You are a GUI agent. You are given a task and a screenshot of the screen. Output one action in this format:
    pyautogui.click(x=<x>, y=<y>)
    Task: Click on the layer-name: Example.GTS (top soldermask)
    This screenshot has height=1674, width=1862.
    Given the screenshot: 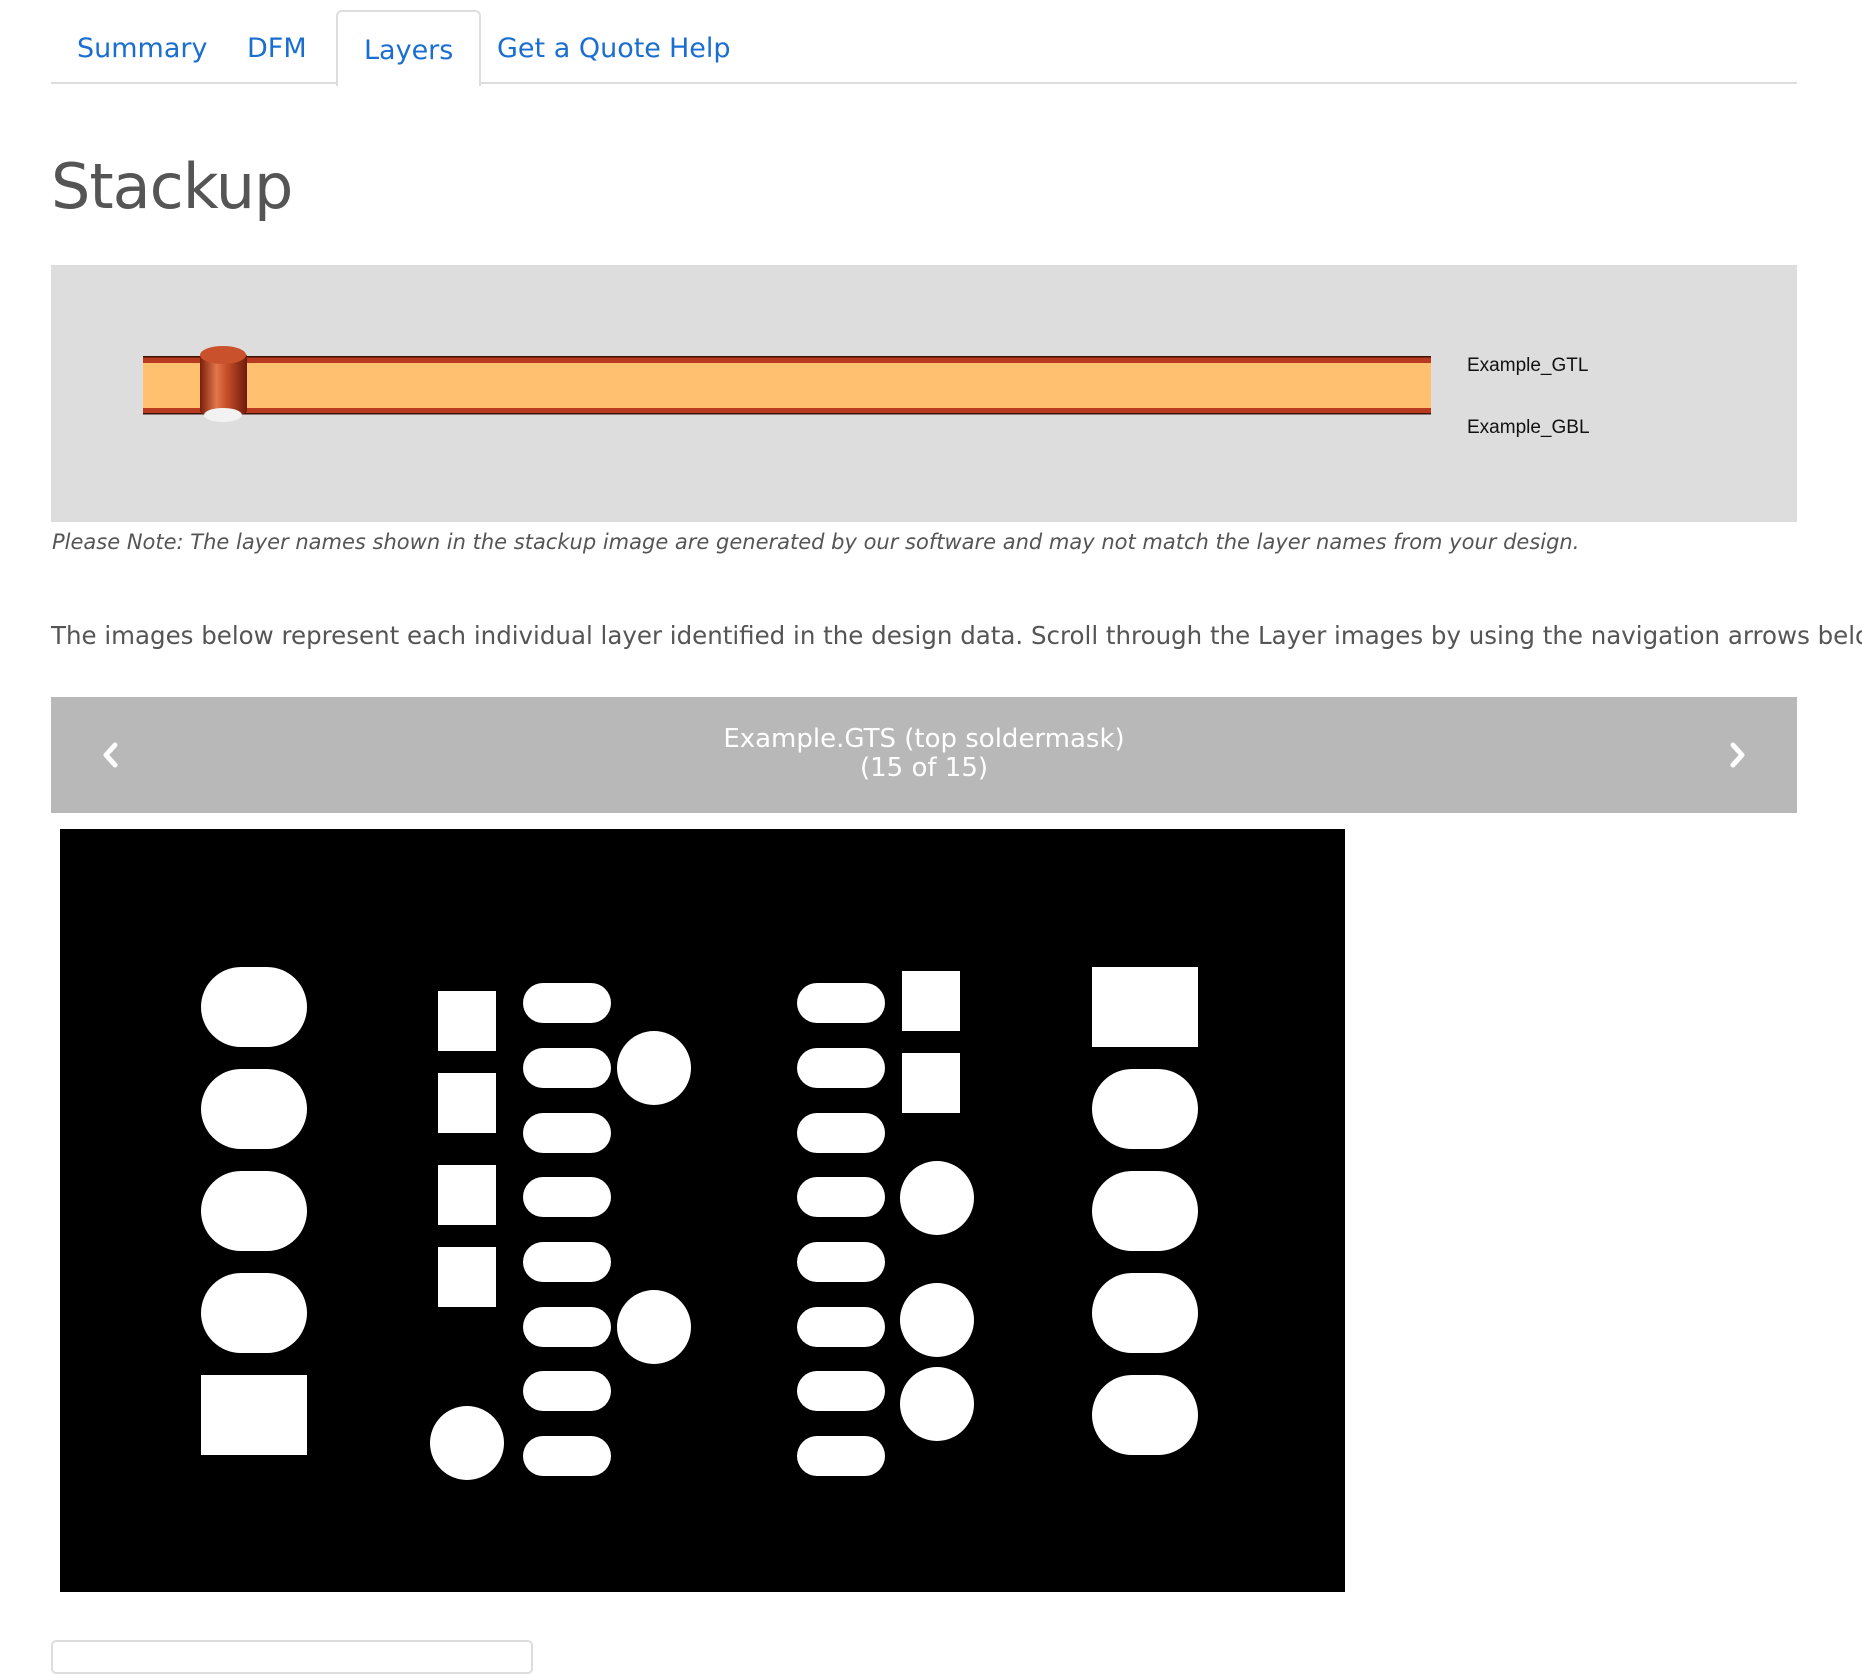 What is the action you would take?
    pyautogui.click(x=924, y=739)
    